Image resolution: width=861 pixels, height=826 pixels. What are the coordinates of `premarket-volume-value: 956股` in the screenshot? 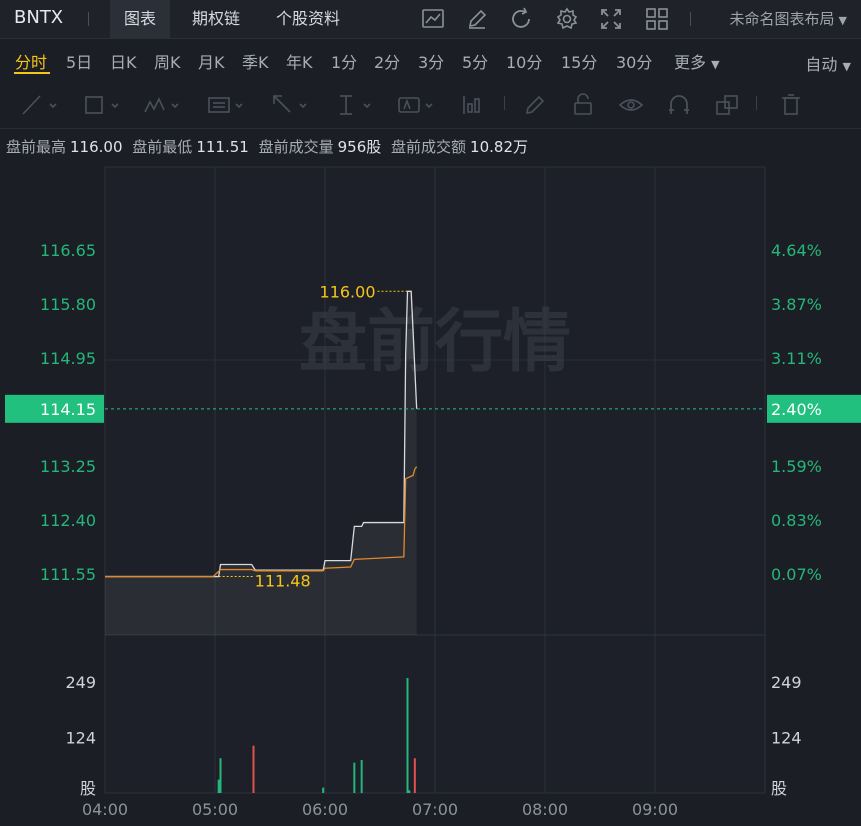 It's located at (359, 147).